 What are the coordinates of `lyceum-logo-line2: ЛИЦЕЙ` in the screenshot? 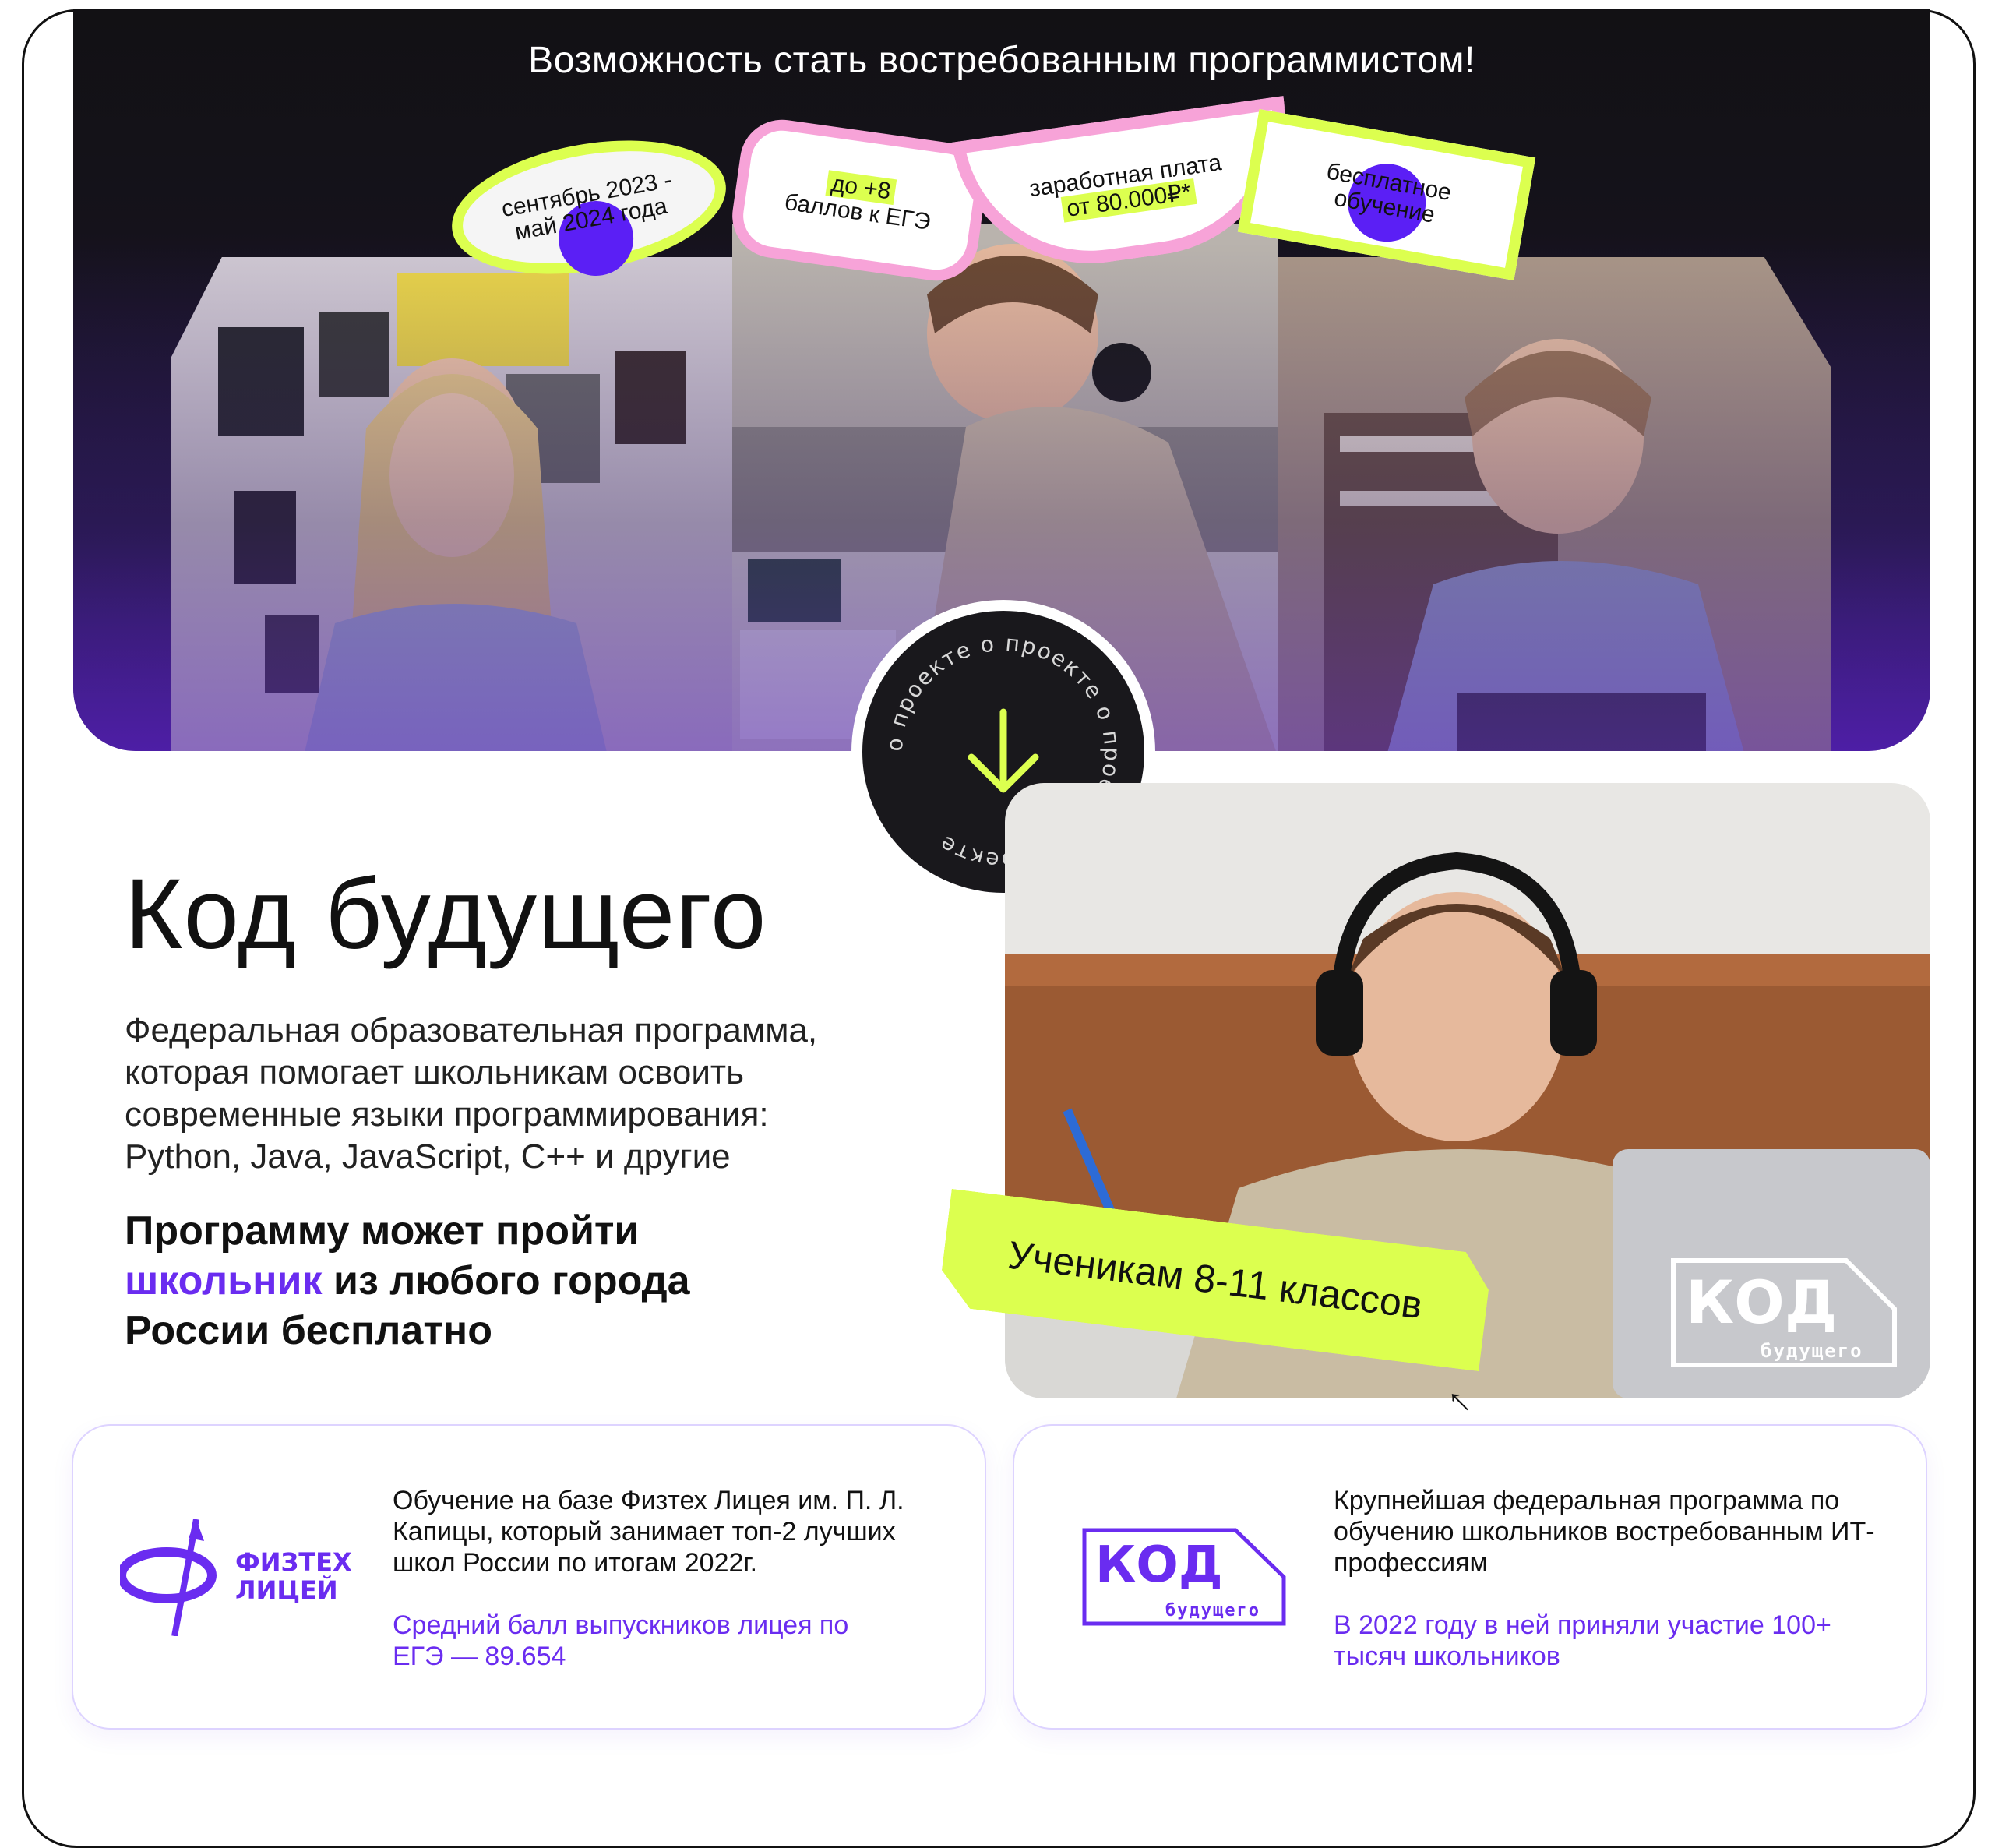 It's located at (286, 1590).